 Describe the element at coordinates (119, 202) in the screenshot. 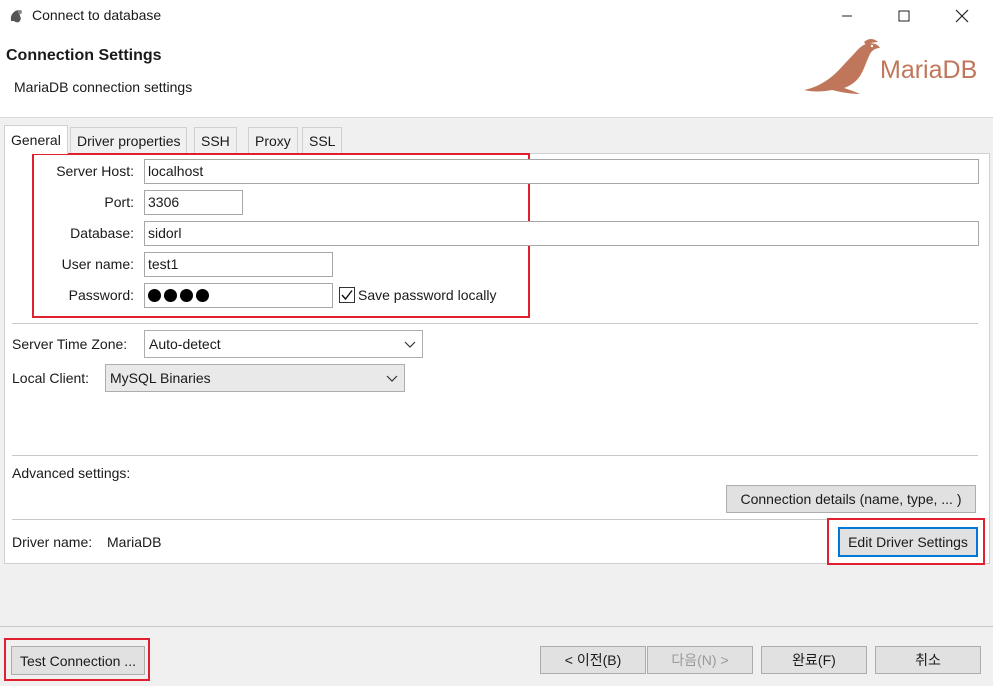

I see `port-label: Port:` at that location.